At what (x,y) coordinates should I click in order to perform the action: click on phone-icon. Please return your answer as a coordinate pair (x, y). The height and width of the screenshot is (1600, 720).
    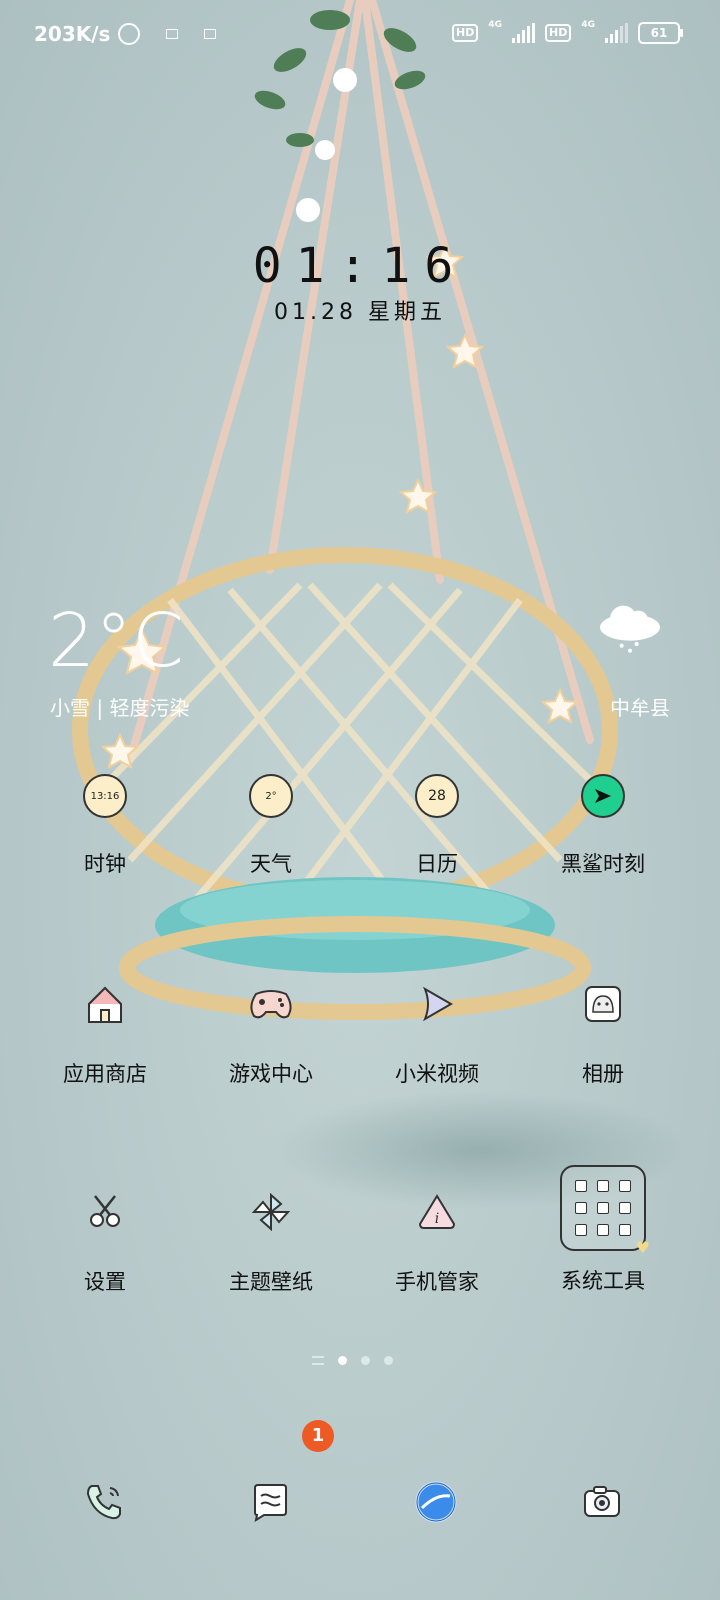
    Looking at the image, I should click on (103, 1502).